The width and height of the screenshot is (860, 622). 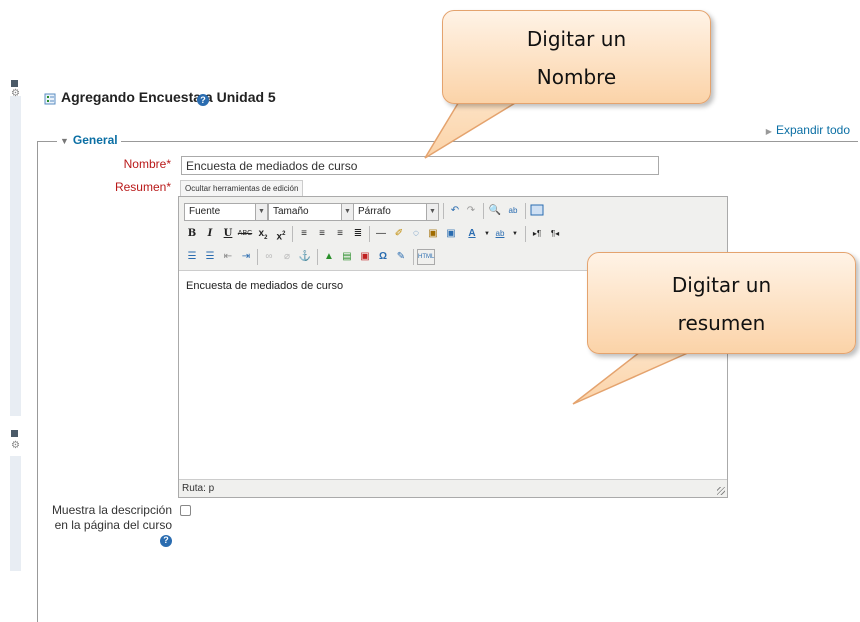 What do you see at coordinates (228, 234) in the screenshot?
I see `underline-icon: U` at bounding box center [228, 234].